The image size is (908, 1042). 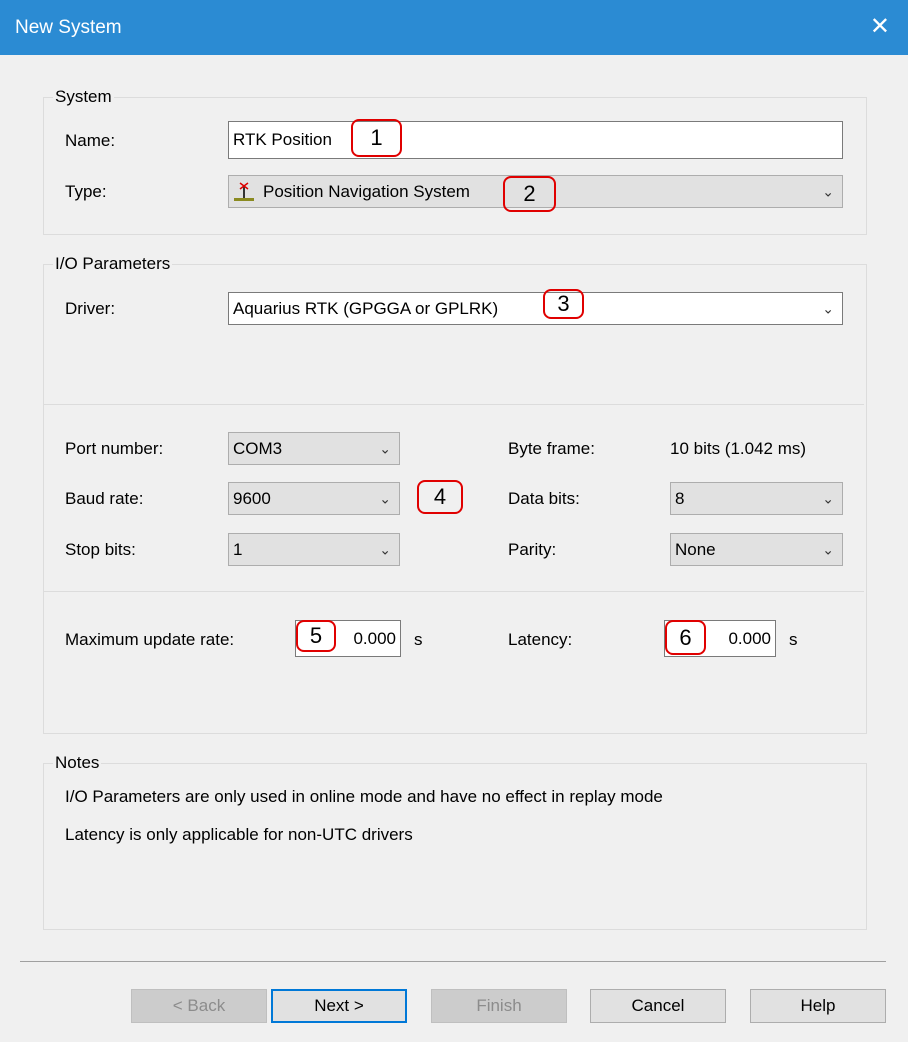 What do you see at coordinates (535, 308) in the screenshot?
I see `driver-dropdown: Aquarius RTK (GPGGA or GPLRK) ⌄` at bounding box center [535, 308].